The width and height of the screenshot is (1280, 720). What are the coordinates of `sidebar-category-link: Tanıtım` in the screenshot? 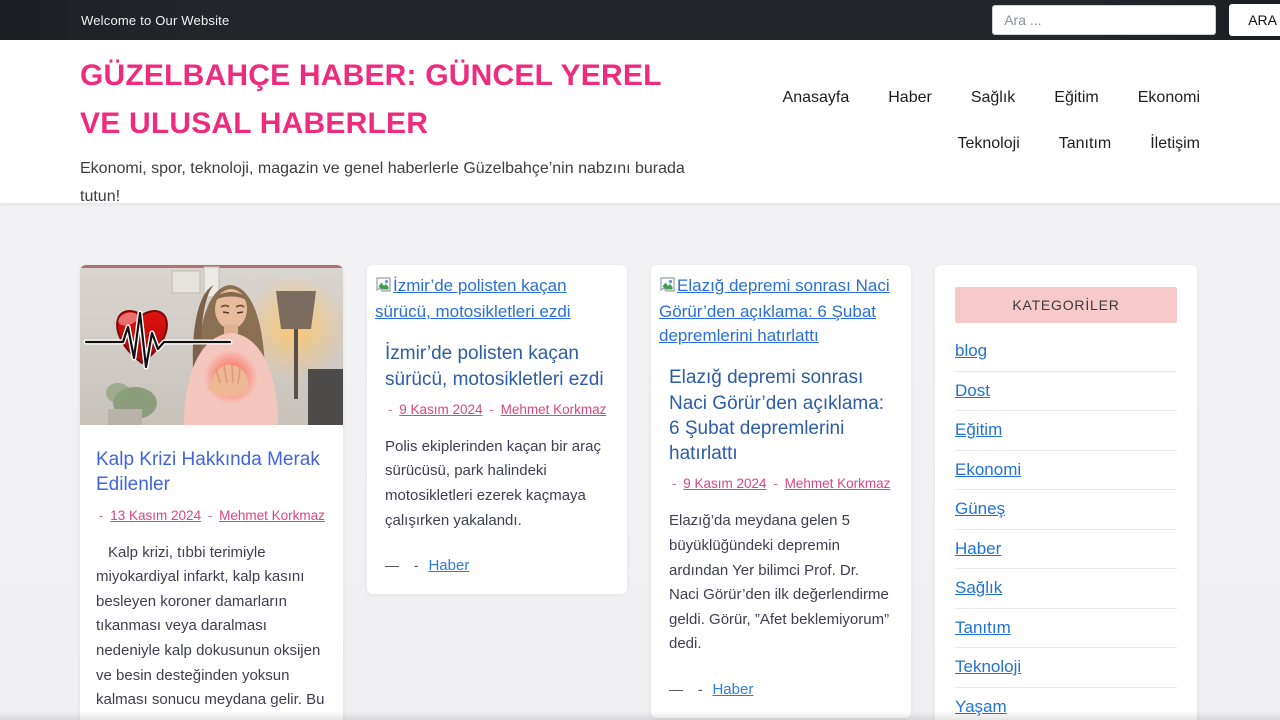 It's located at (1066, 628).